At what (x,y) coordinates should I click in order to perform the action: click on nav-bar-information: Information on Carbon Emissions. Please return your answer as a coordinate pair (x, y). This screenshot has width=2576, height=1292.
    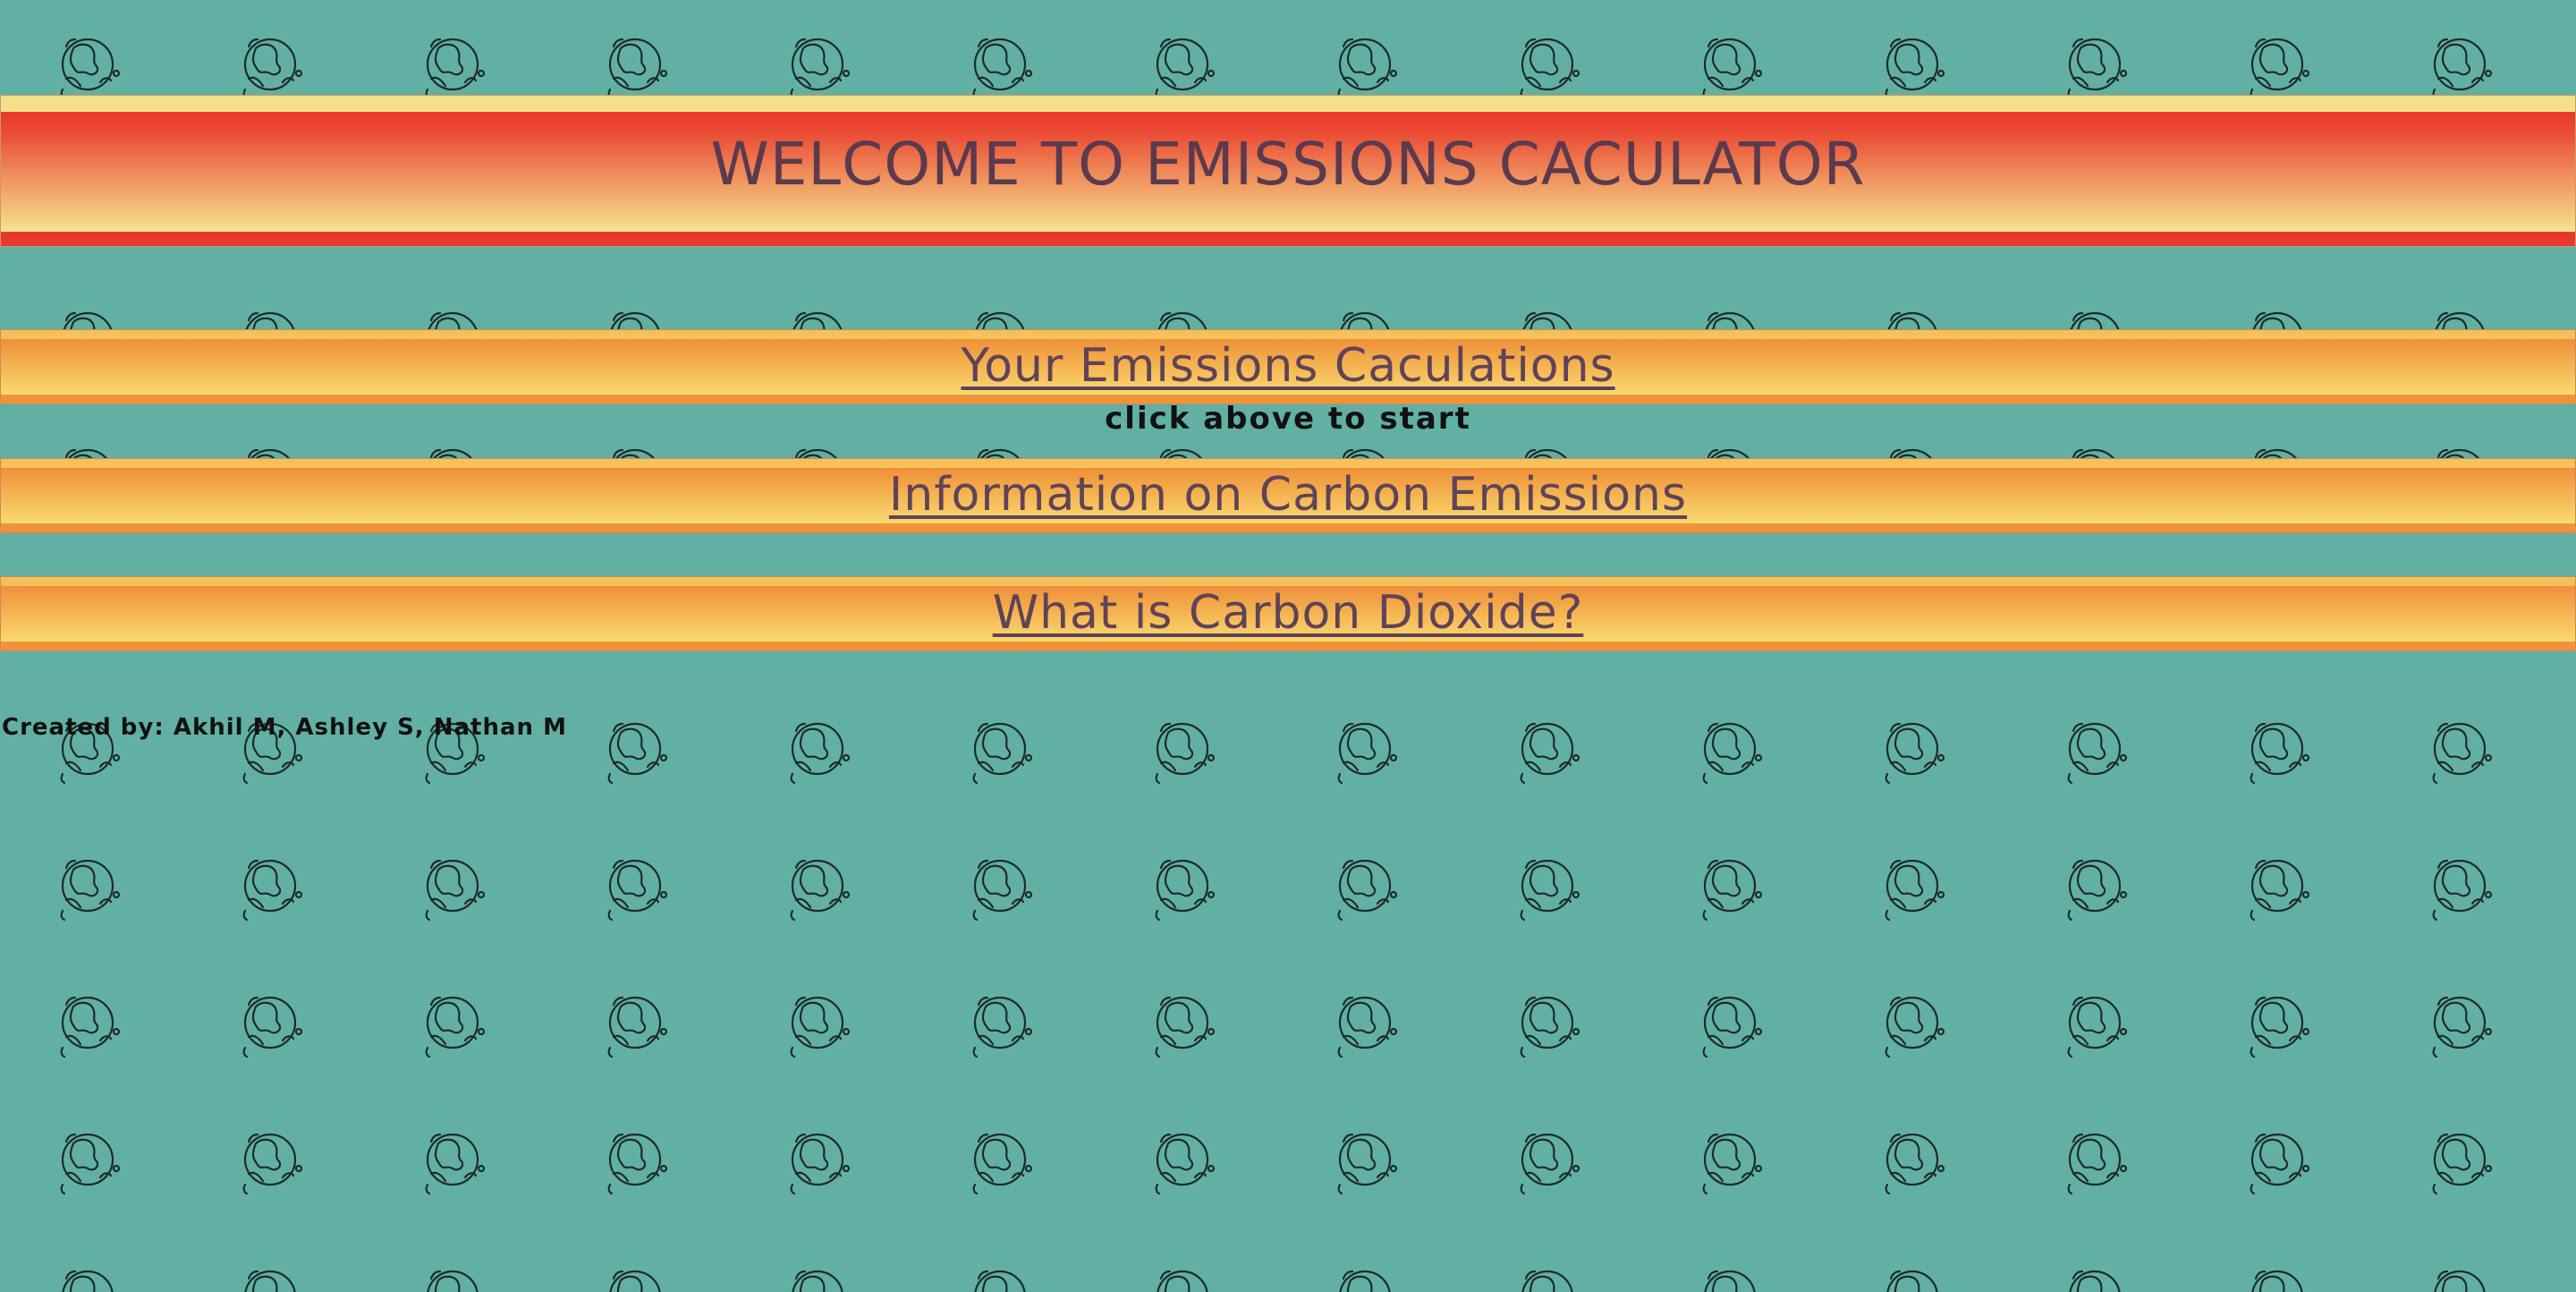
    Looking at the image, I should click on (1288, 495).